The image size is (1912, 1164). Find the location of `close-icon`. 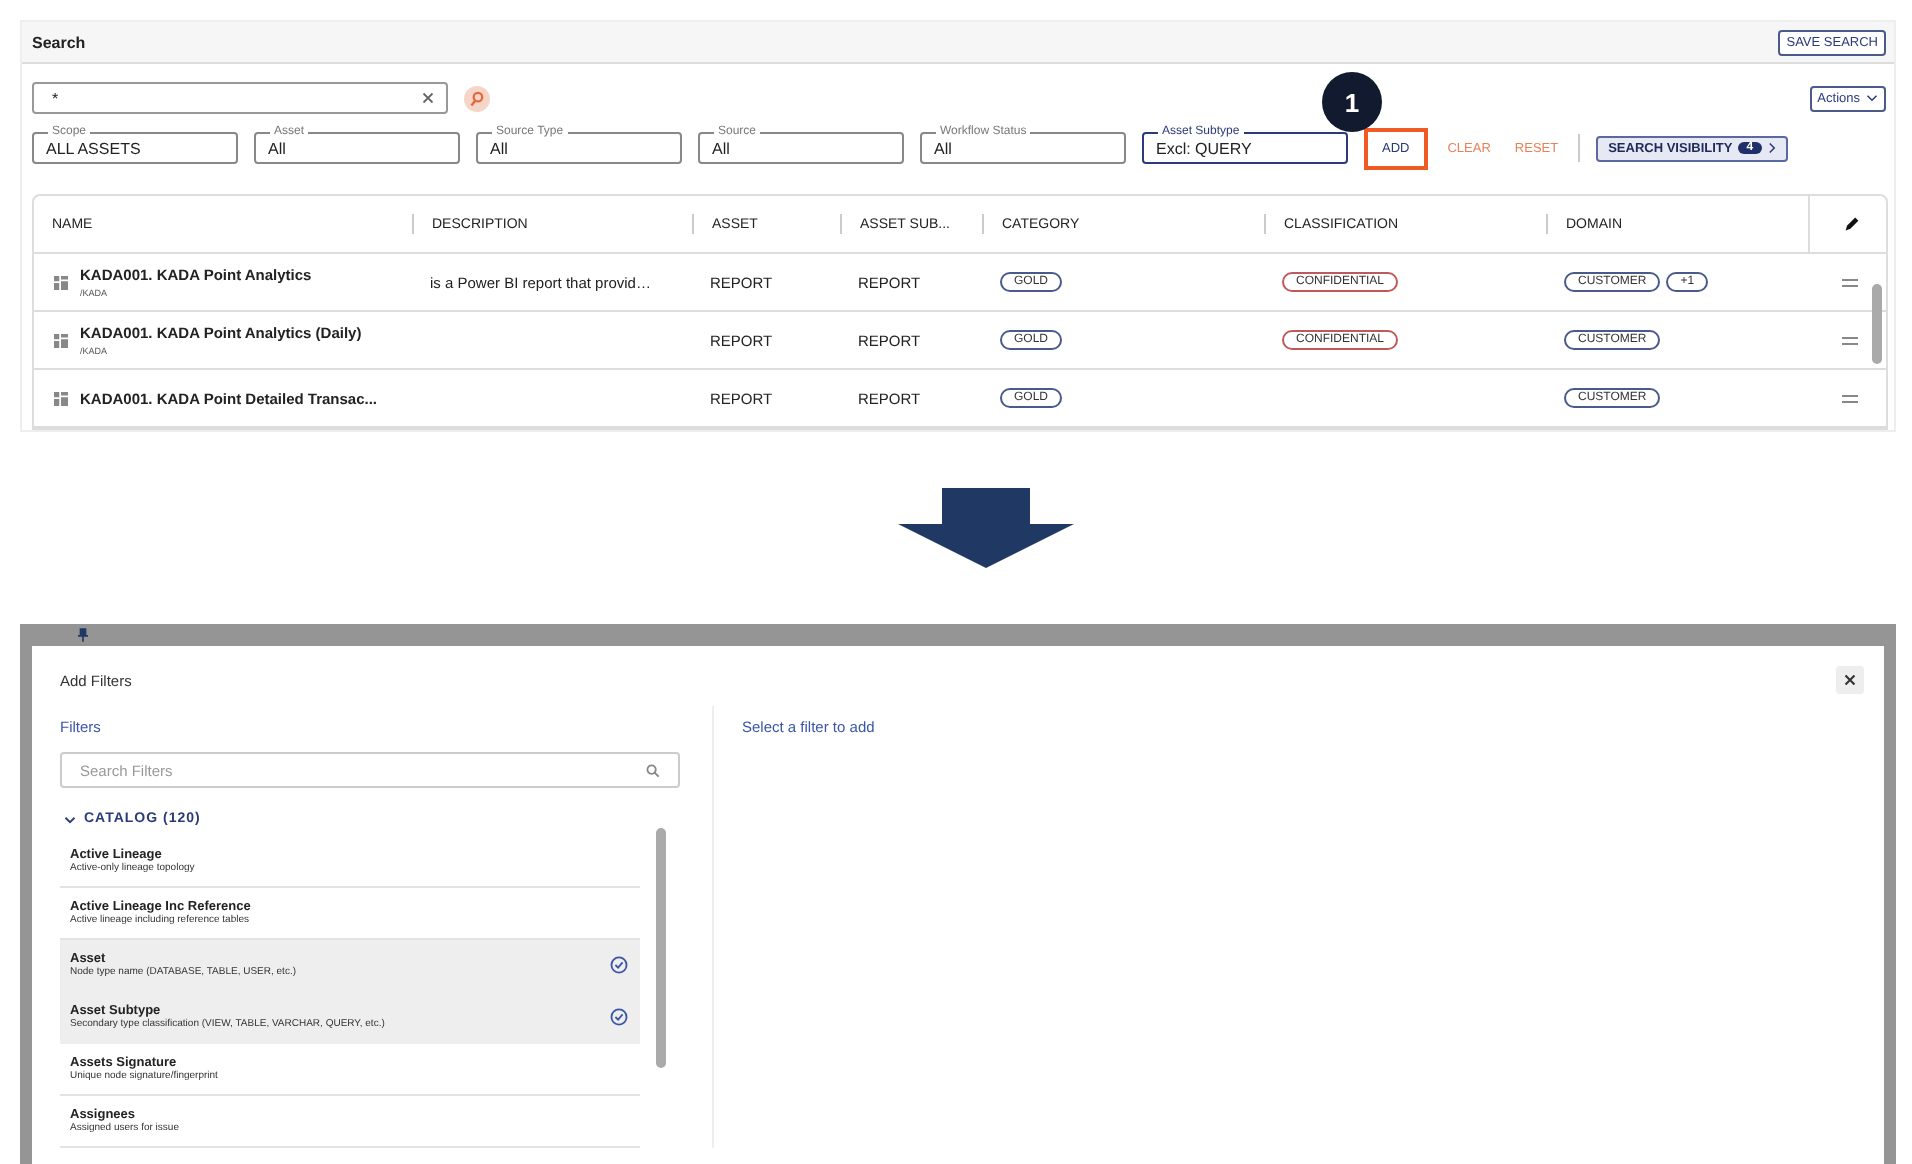

close-icon is located at coordinates (1850, 680).